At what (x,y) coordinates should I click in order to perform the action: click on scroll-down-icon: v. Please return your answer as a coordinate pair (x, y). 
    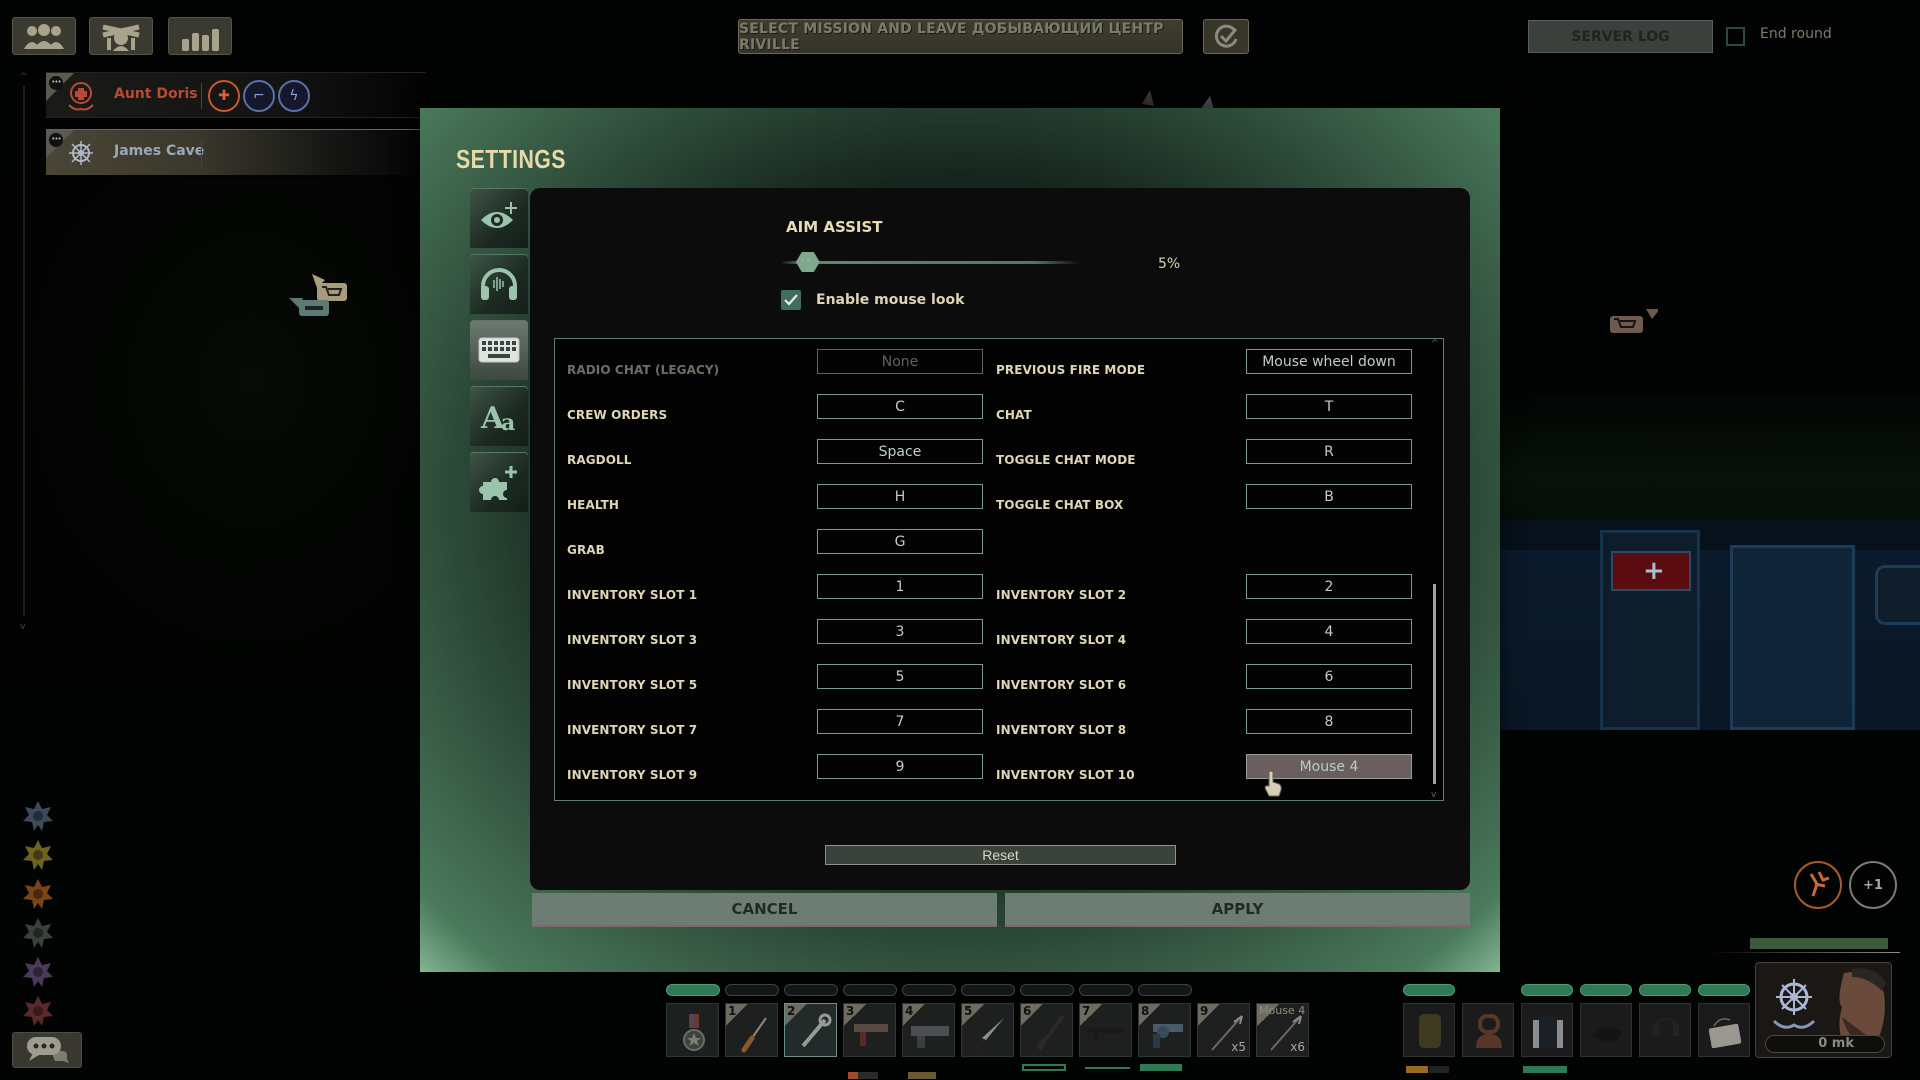
    Looking at the image, I should click on (22, 627).